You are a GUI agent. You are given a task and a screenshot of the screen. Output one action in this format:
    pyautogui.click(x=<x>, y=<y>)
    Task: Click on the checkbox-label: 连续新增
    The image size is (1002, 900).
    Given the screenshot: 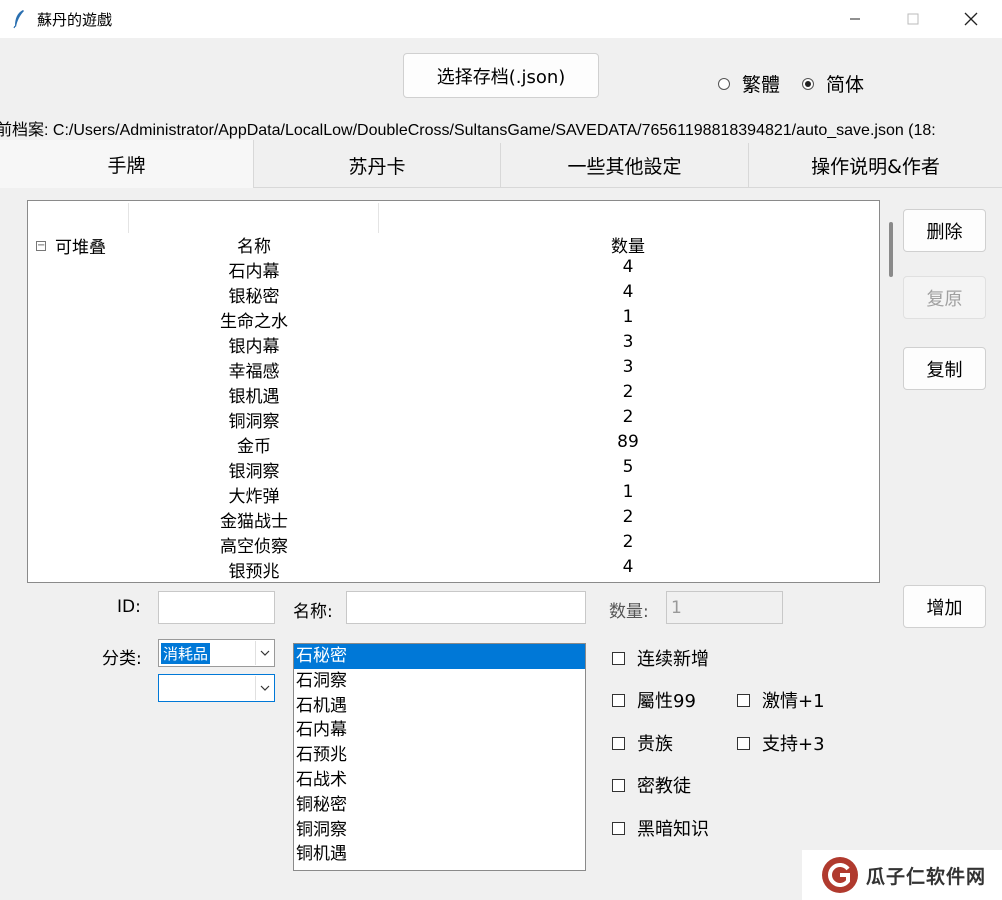 What is the action you would take?
    pyautogui.click(x=673, y=659)
    